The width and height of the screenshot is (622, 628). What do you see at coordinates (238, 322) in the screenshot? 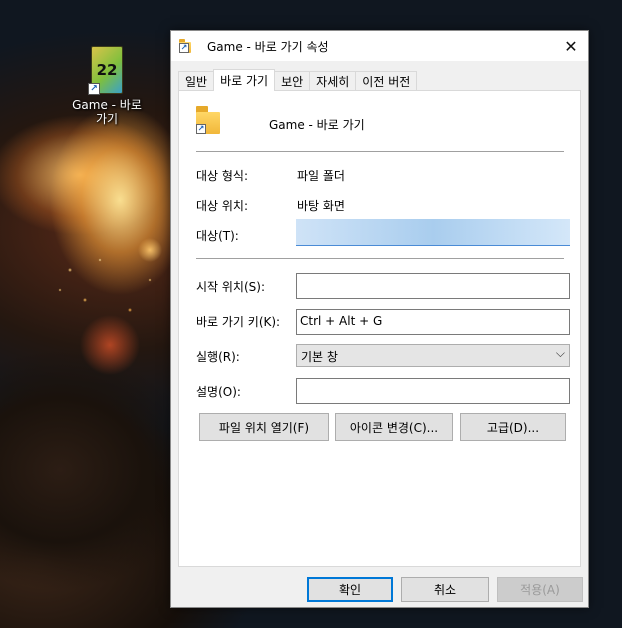
I see `shortcut-key-label: 바로 가기 키(K):` at bounding box center [238, 322].